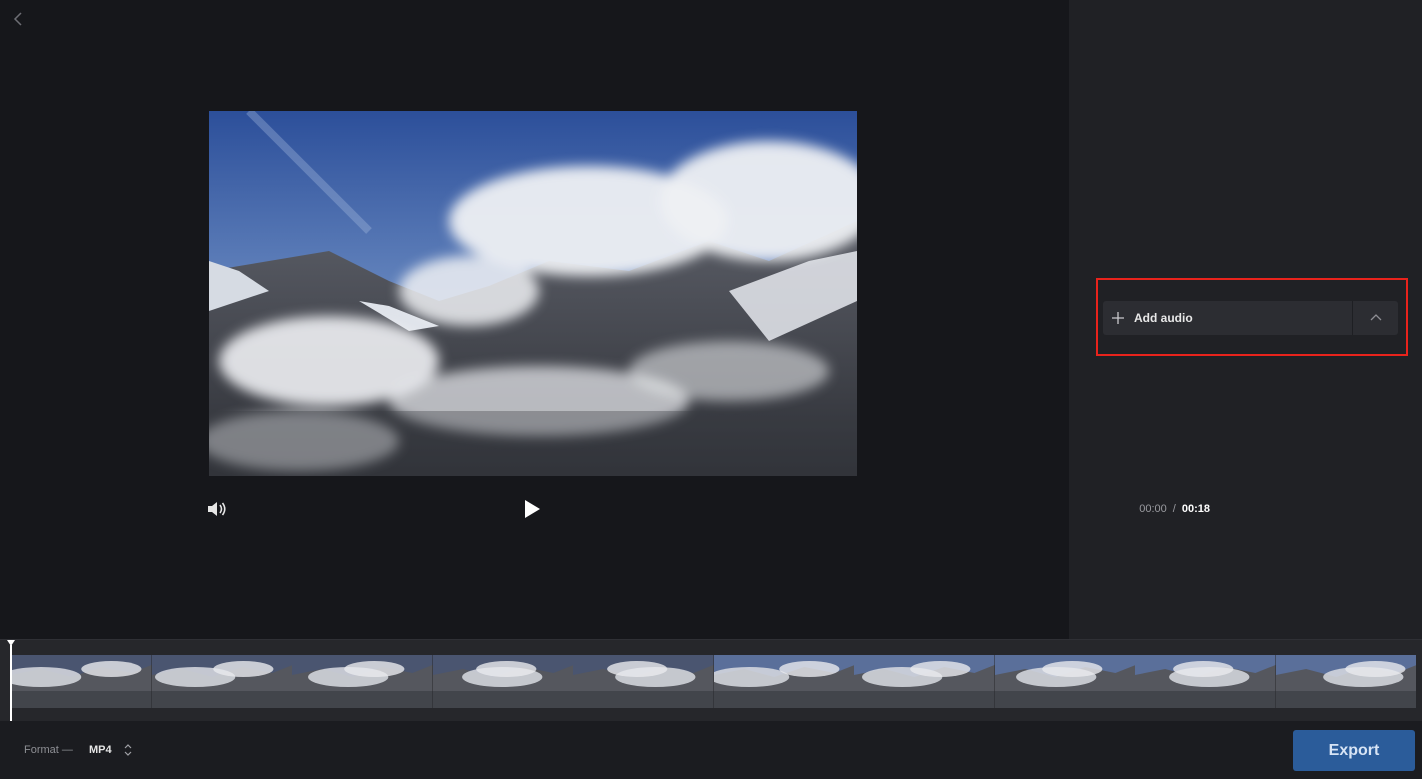  What do you see at coordinates (1163, 318) in the screenshot?
I see `add-audio-label: Add audio` at bounding box center [1163, 318].